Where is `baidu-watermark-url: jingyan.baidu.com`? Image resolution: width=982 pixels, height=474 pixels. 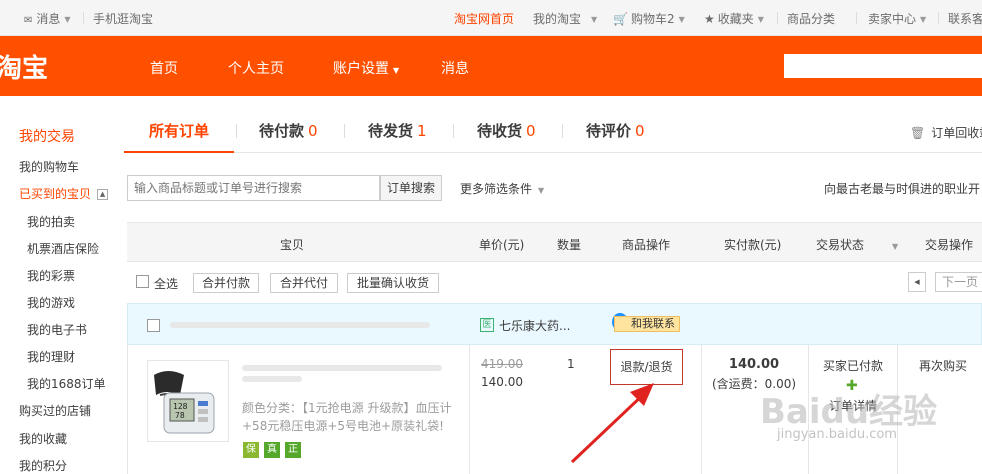
baidu-watermark-url: jingyan.baidu.com is located at coordinates (837, 434).